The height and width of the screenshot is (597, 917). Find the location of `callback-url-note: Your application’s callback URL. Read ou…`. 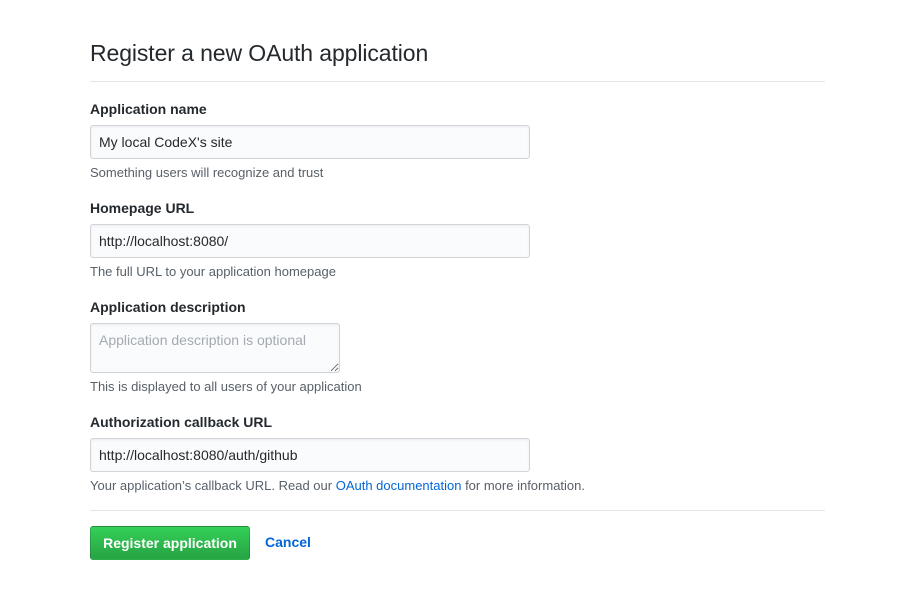

callback-url-note: Your application’s callback URL. Read ou… is located at coordinates (337, 485).